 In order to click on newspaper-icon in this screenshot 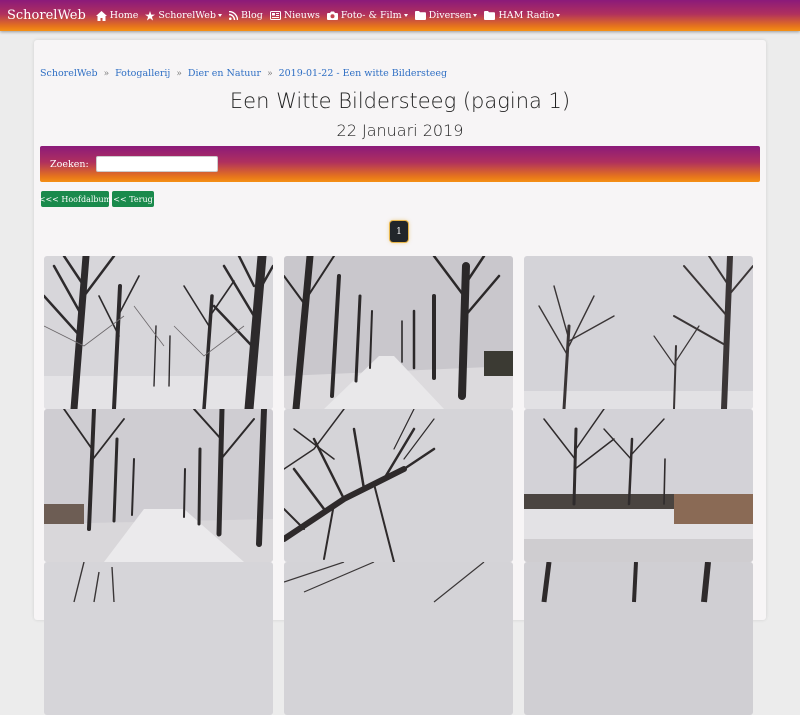, I will do `click(275, 15)`.